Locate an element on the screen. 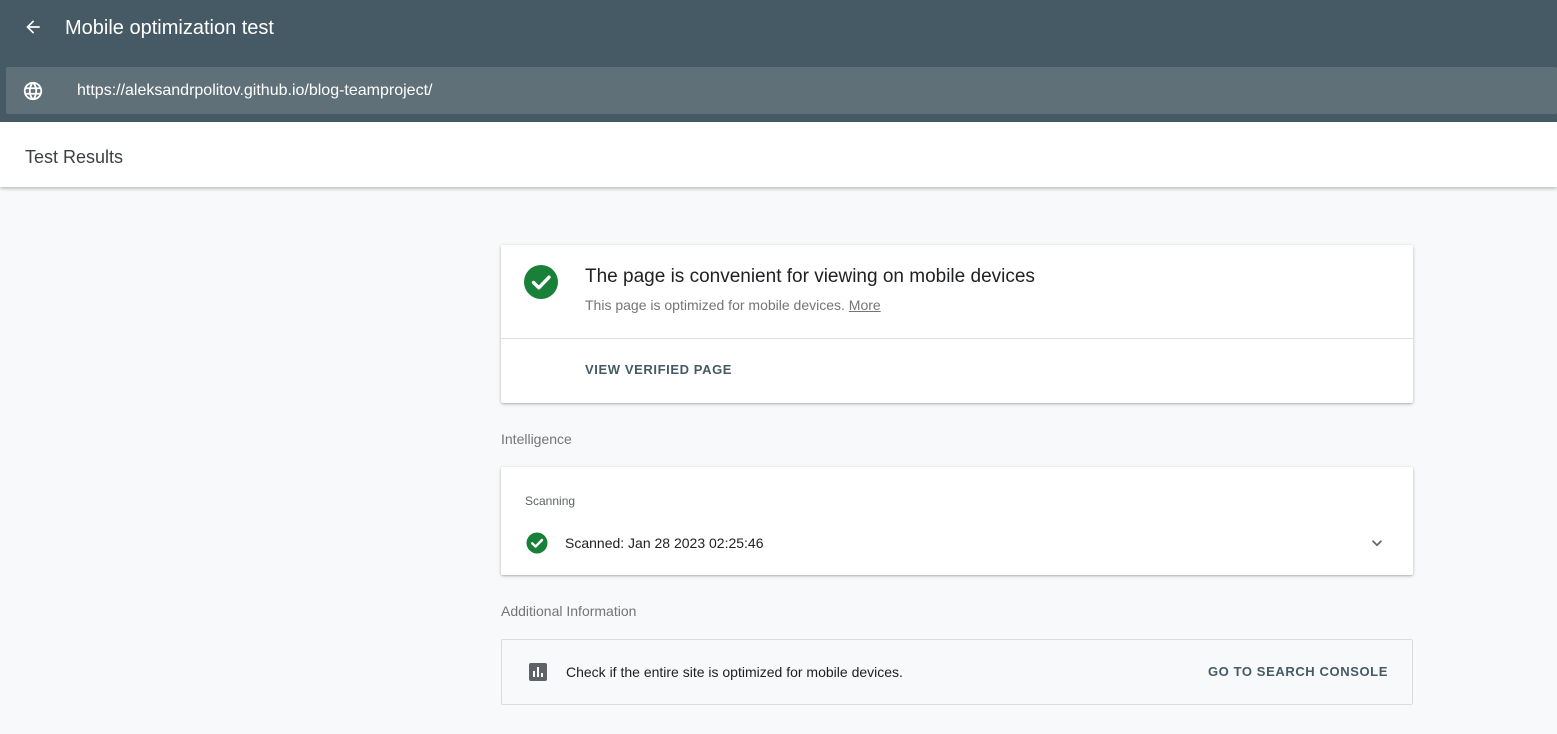 The height and width of the screenshot is (734, 1557). arrow-back-icon is located at coordinates (33, 27).